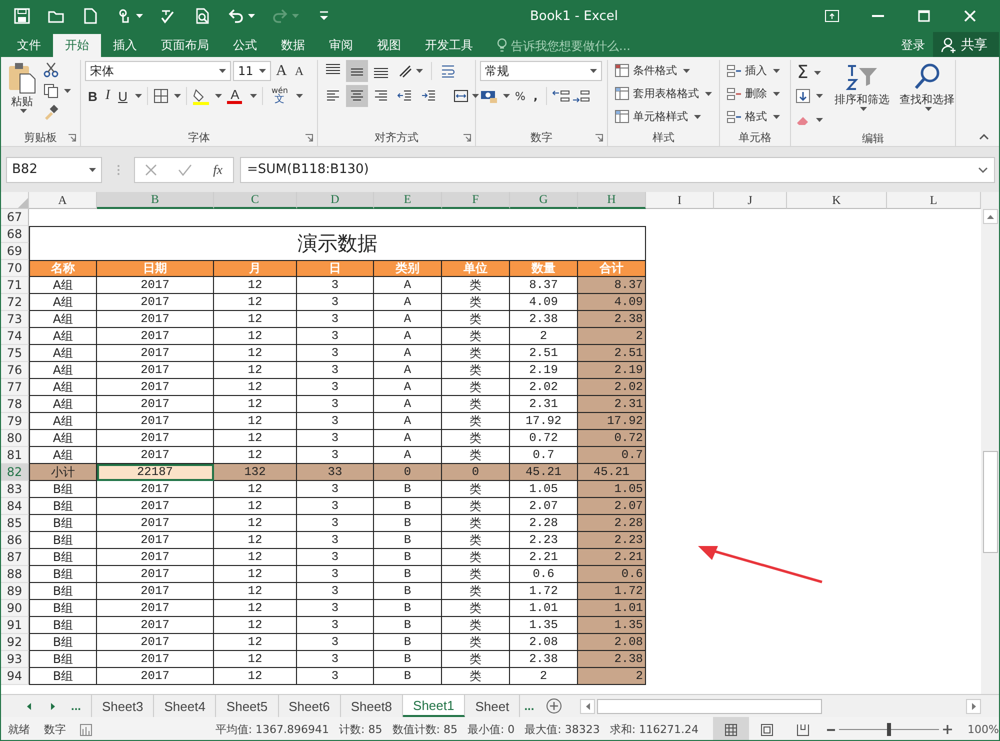  What do you see at coordinates (63, 200) in the screenshot?
I see `column-header: A` at bounding box center [63, 200].